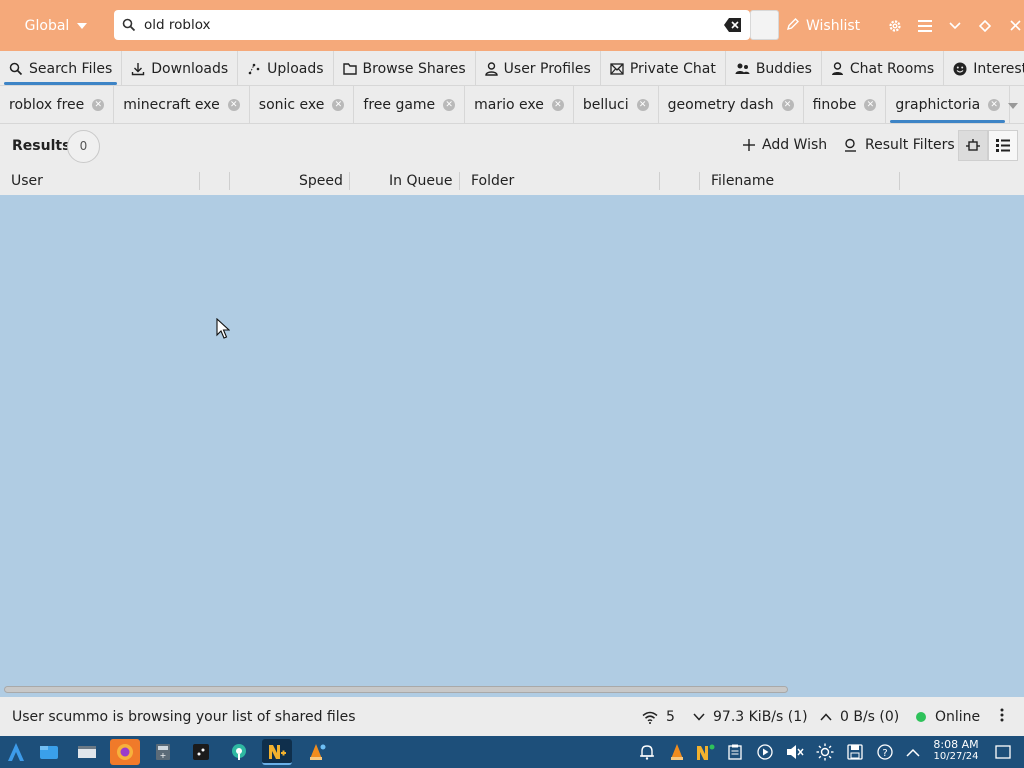  Describe the element at coordinates (538, 68) in the screenshot. I see `tab-user-profiles: User Profiles` at that location.